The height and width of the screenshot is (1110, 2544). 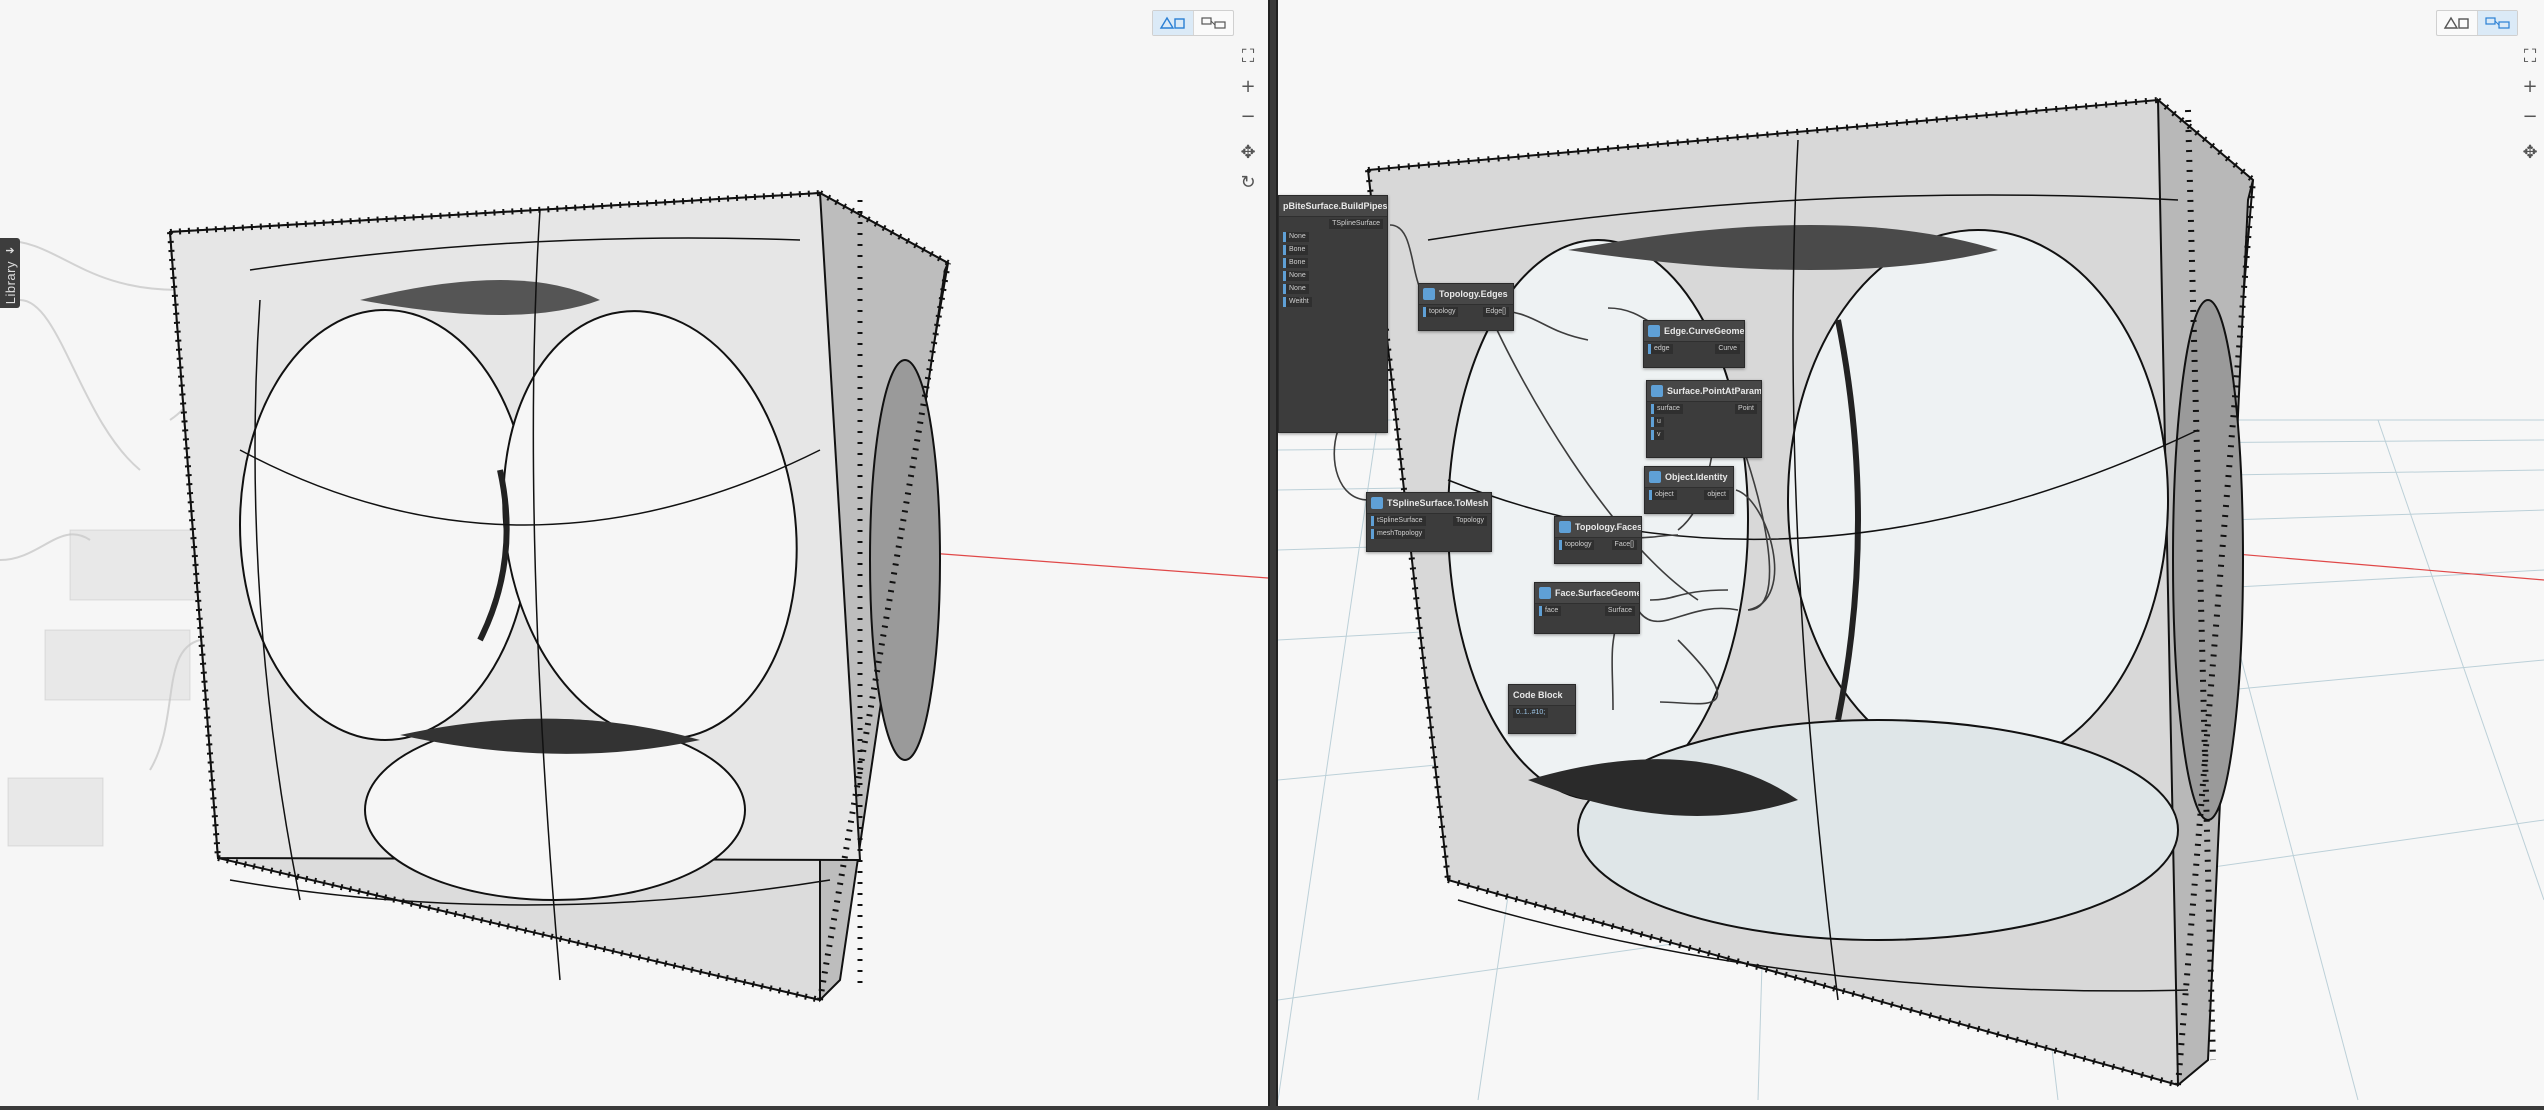 I want to click on output-port: Surface, so click(x=1619, y=610).